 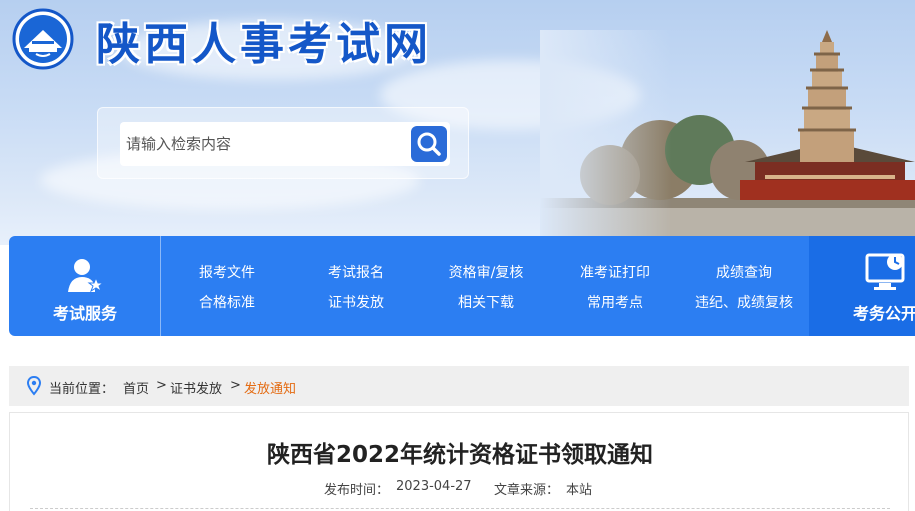 What do you see at coordinates (486, 302) in the screenshot?
I see `nav-link-downloads: 相关下载` at bounding box center [486, 302].